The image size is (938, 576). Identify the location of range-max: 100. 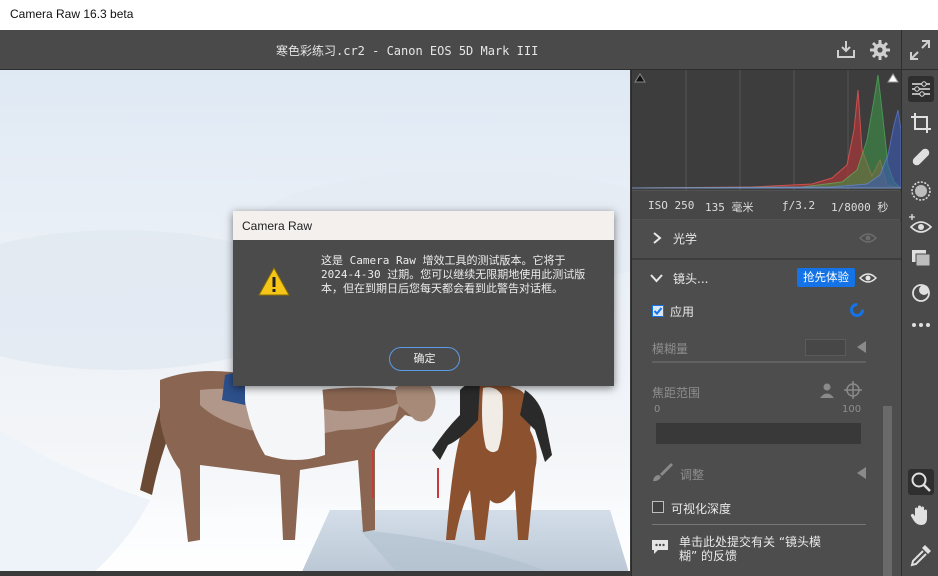
(852, 409).